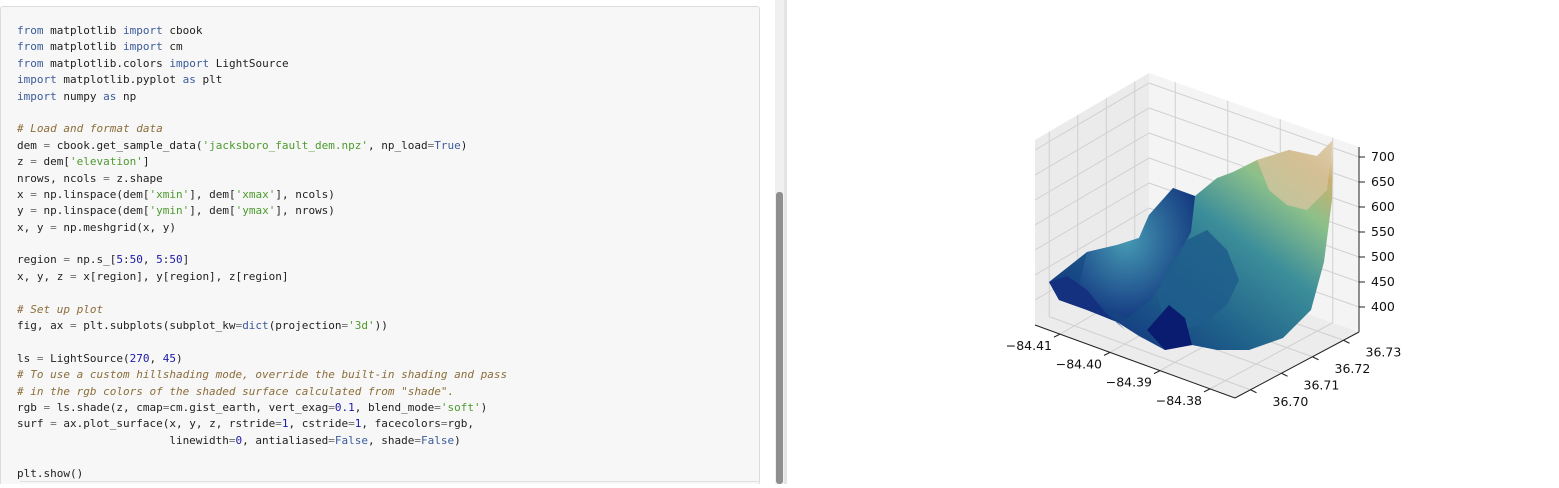 Image resolution: width=1559 pixels, height=488 pixels. What do you see at coordinates (1353, 368) in the screenshot?
I see `tick-label: 36.72` at bounding box center [1353, 368].